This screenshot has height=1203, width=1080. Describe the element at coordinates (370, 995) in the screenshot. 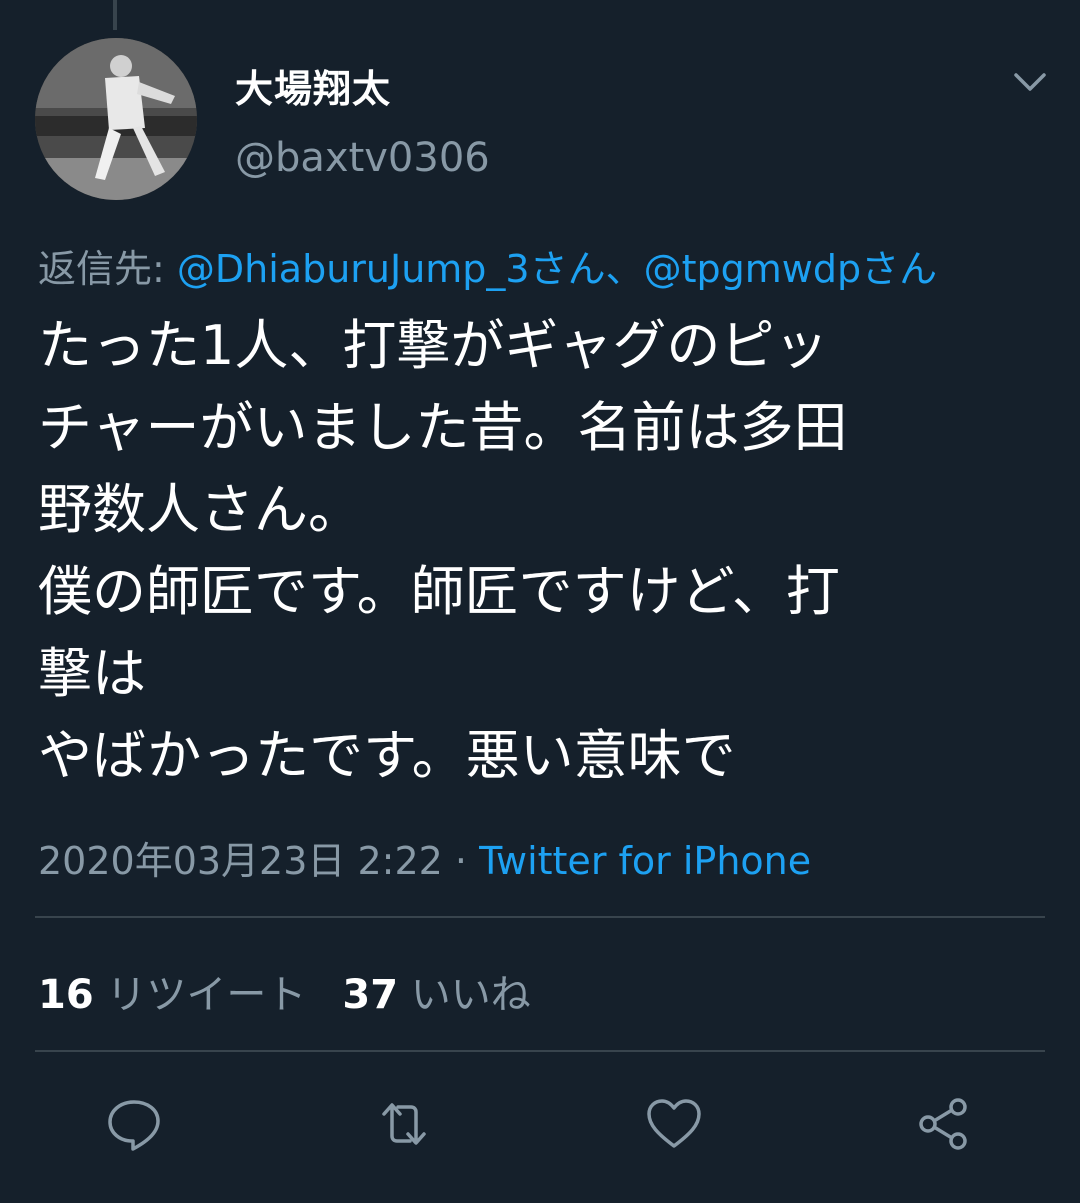

I see `likes-count: 37` at that location.